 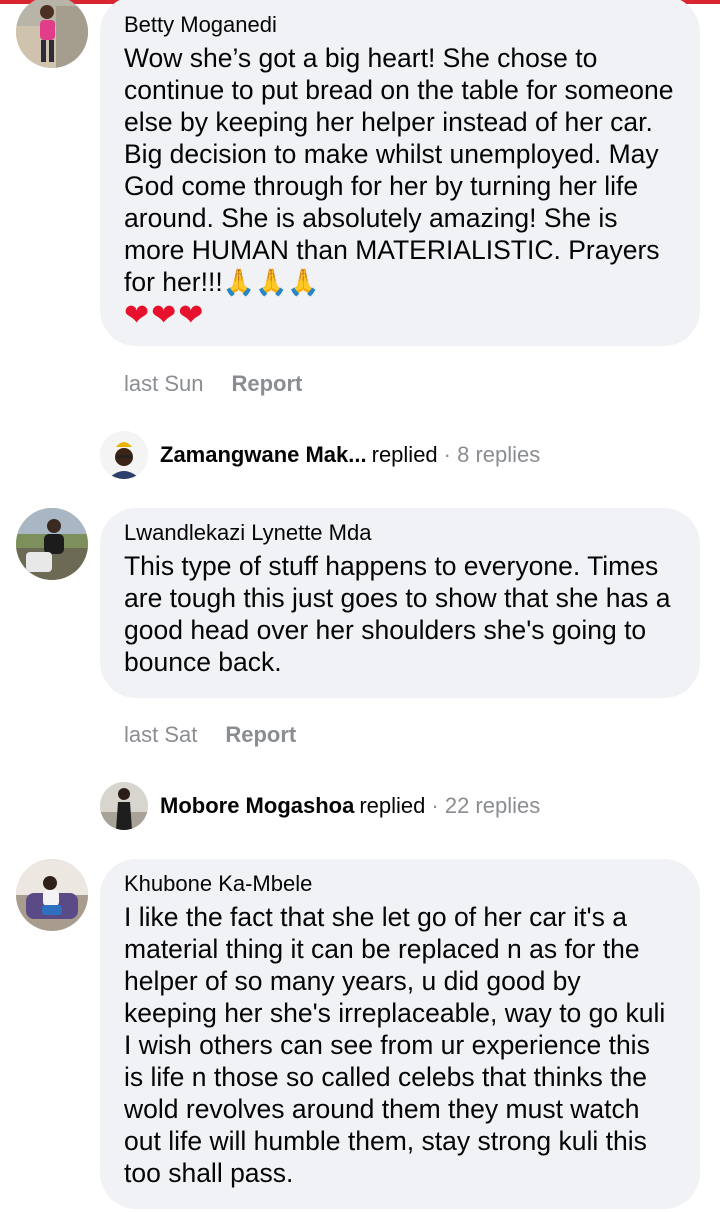 I want to click on avatar-betty-moganedi, so click(x=52, y=34).